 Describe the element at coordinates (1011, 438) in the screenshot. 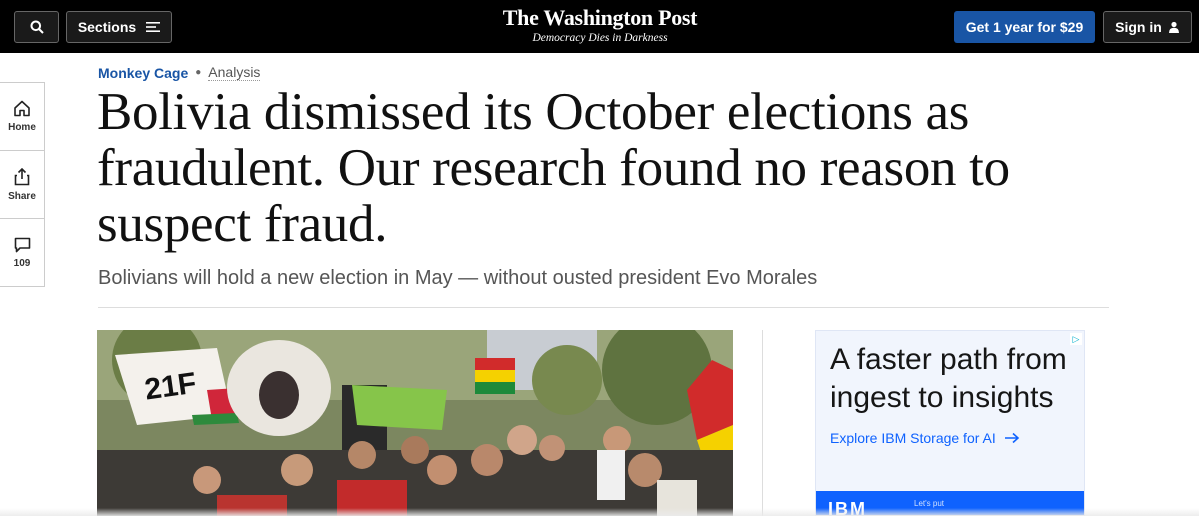

I see `arrow-right-icon` at that location.